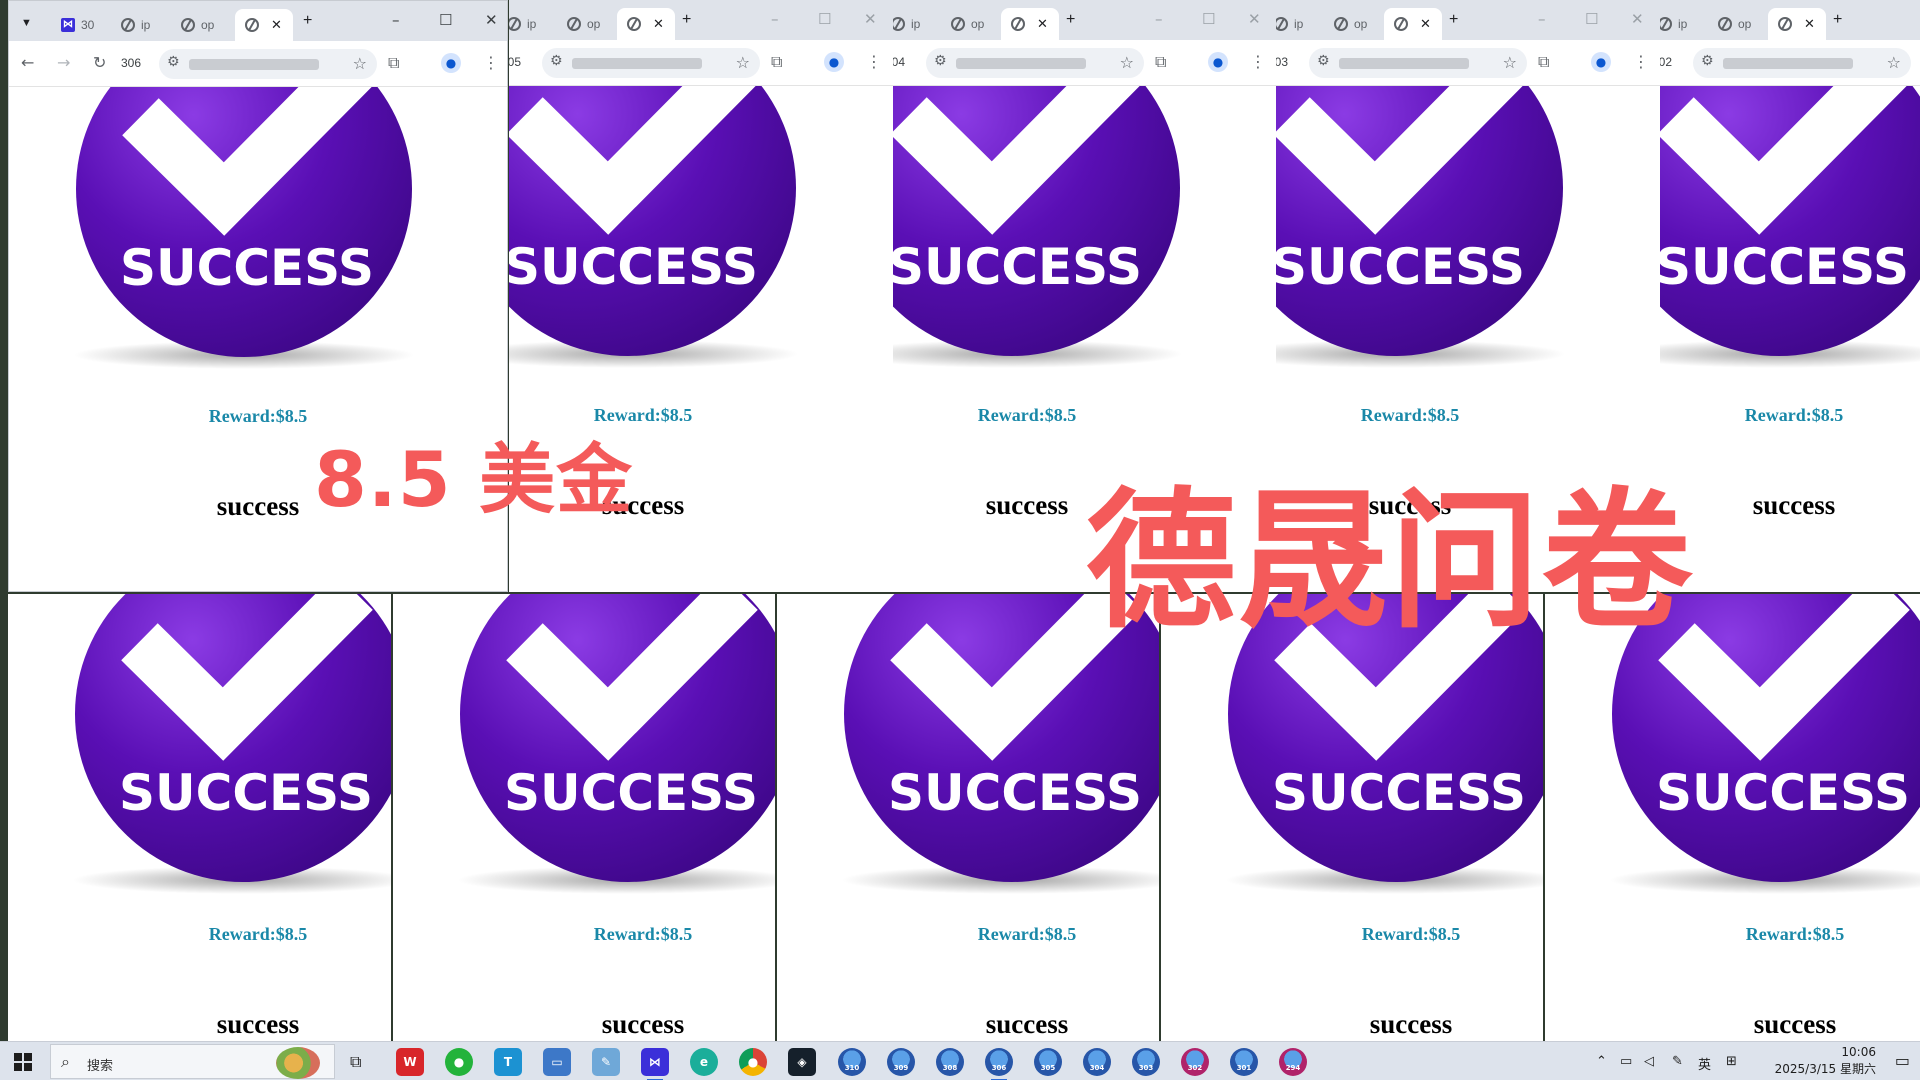 Image resolution: width=1920 pixels, height=1080 pixels. What do you see at coordinates (802, 1062) in the screenshot?
I see `app-icon: ◈` at bounding box center [802, 1062].